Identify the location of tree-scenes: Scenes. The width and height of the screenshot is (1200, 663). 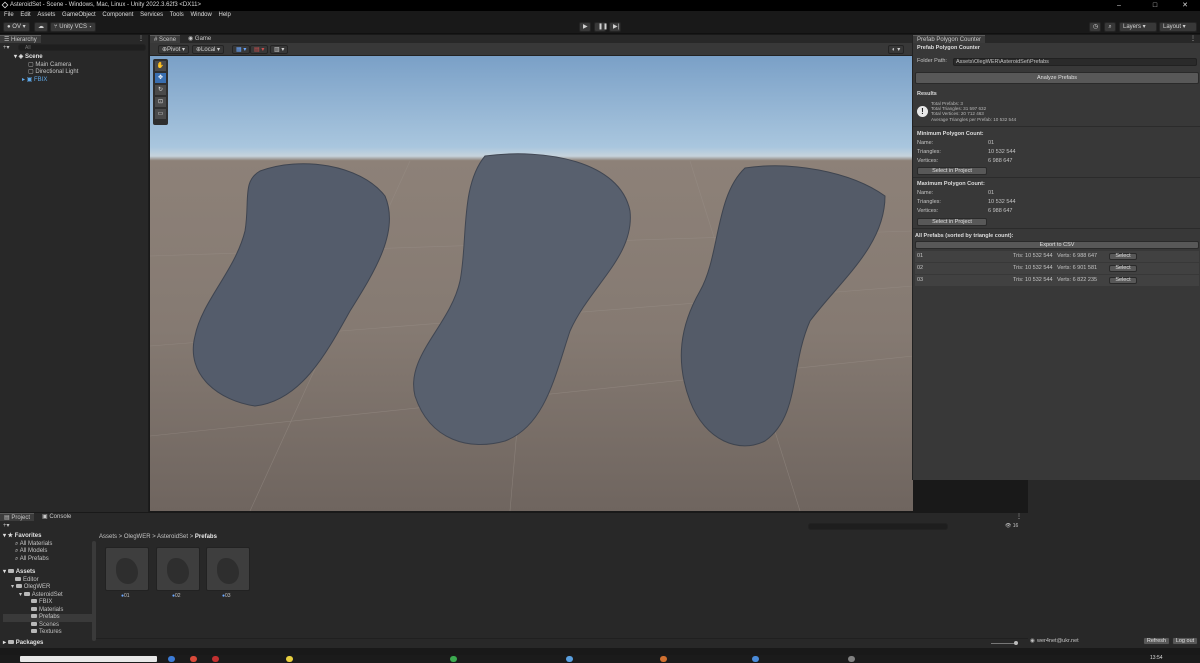
(48, 626).